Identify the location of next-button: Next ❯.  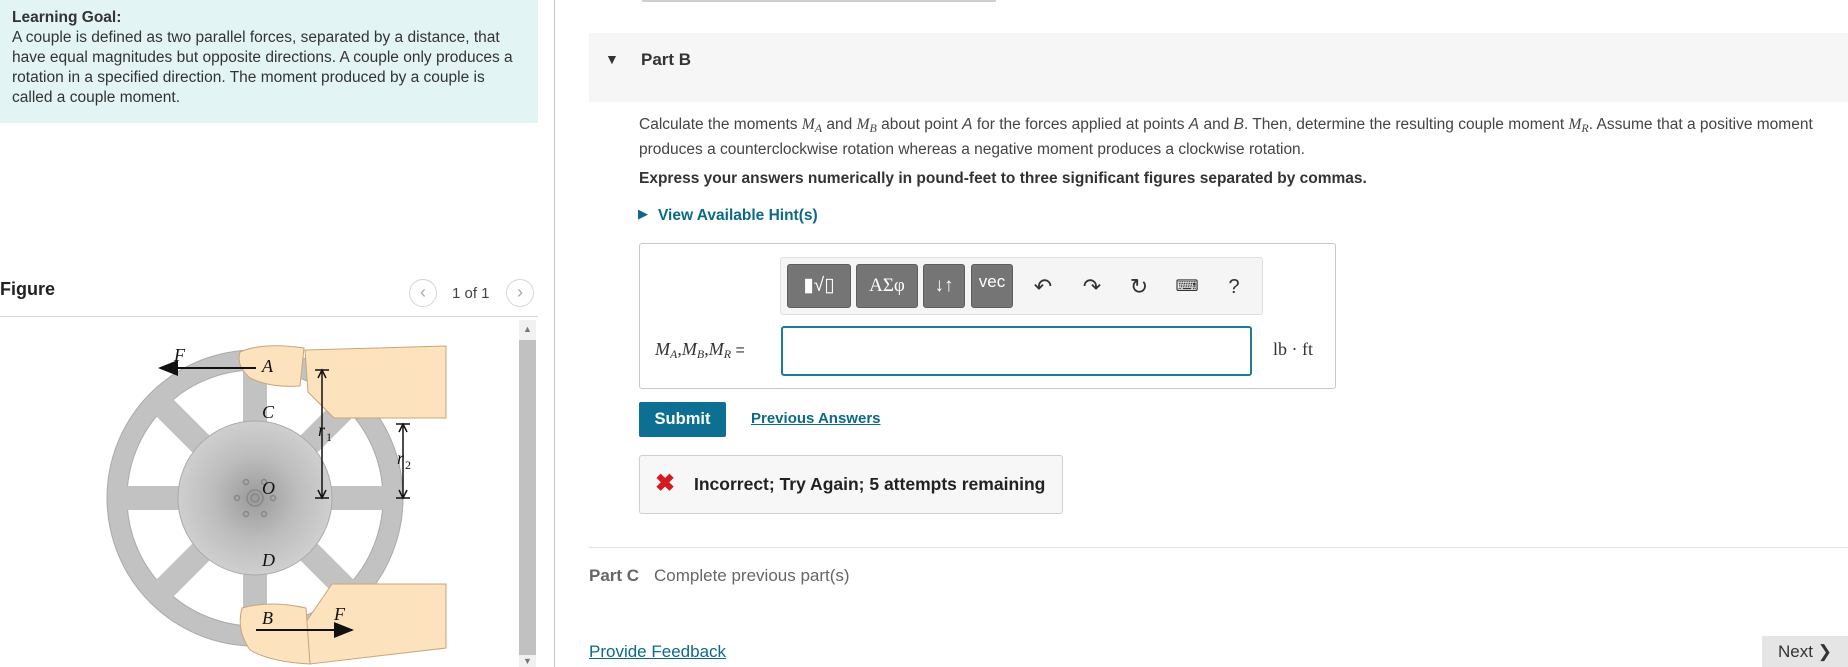
(1805, 651).